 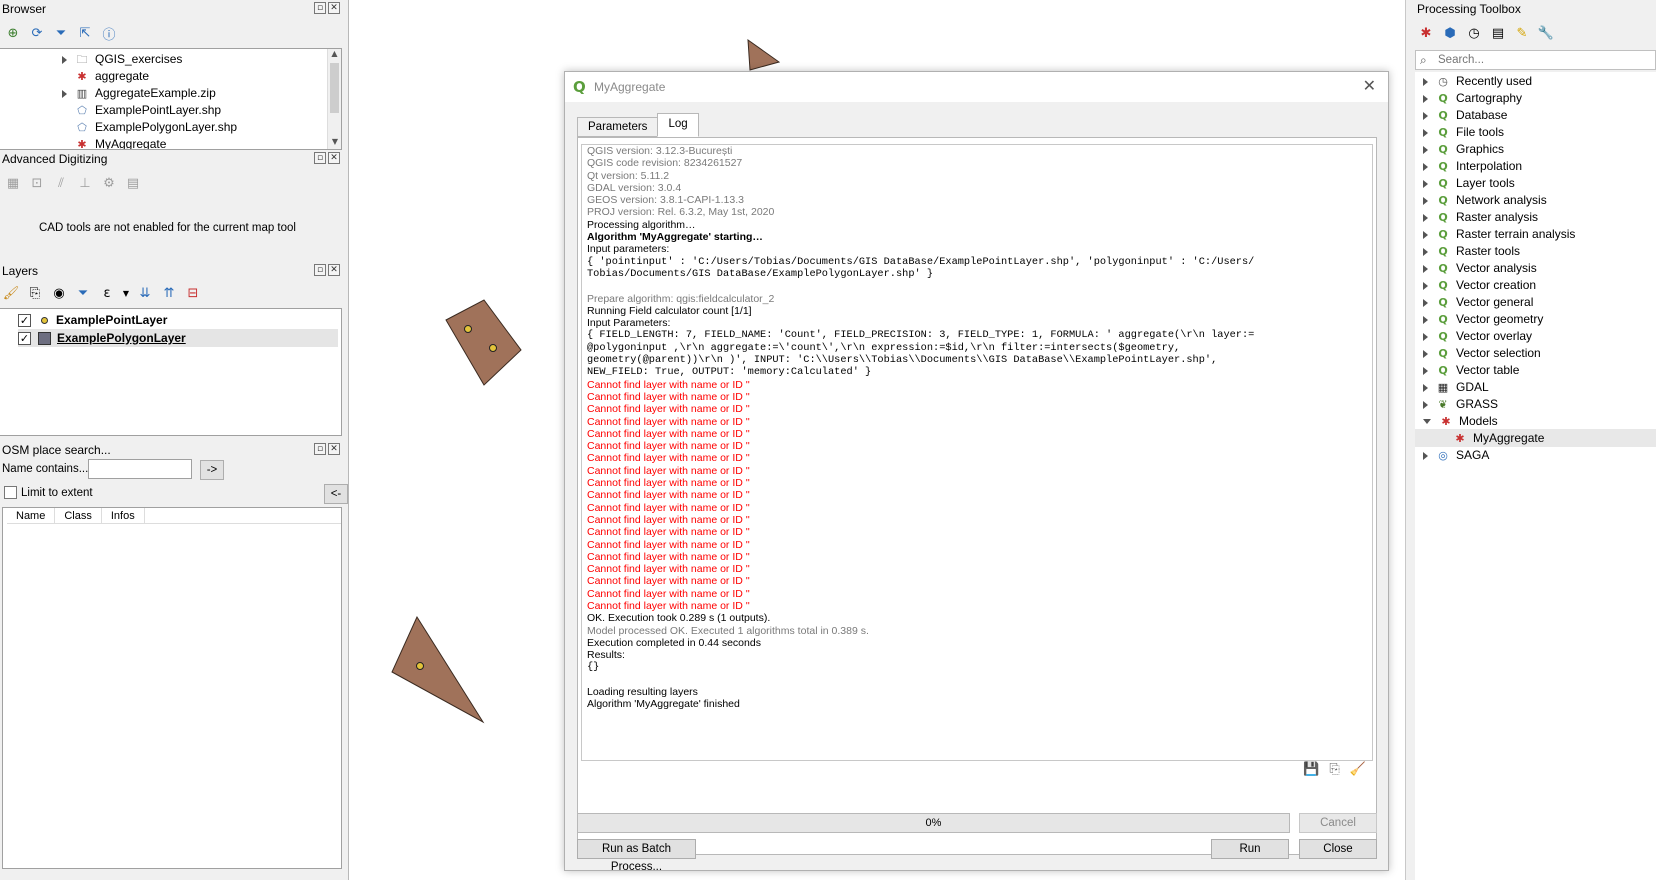 What do you see at coordinates (122, 59) in the screenshot?
I see `browser-item: 🗀 QGIS_exercises` at bounding box center [122, 59].